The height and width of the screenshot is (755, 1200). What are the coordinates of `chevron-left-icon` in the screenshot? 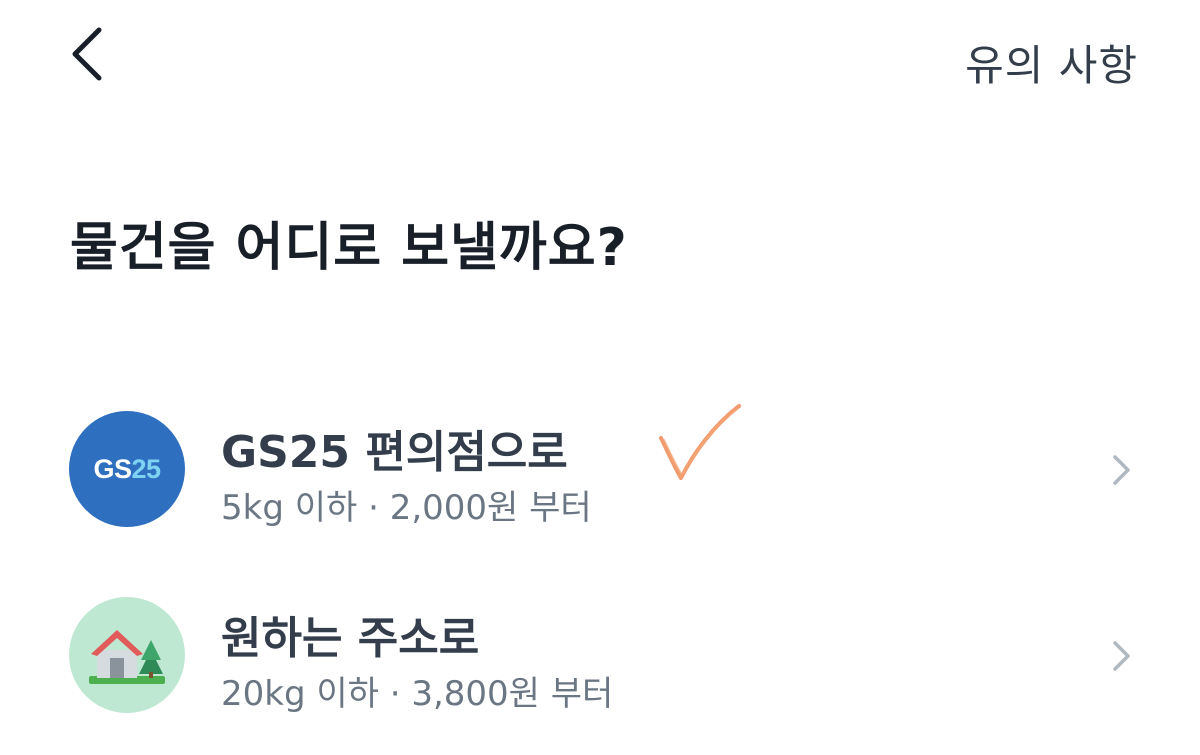 It's located at (87, 54).